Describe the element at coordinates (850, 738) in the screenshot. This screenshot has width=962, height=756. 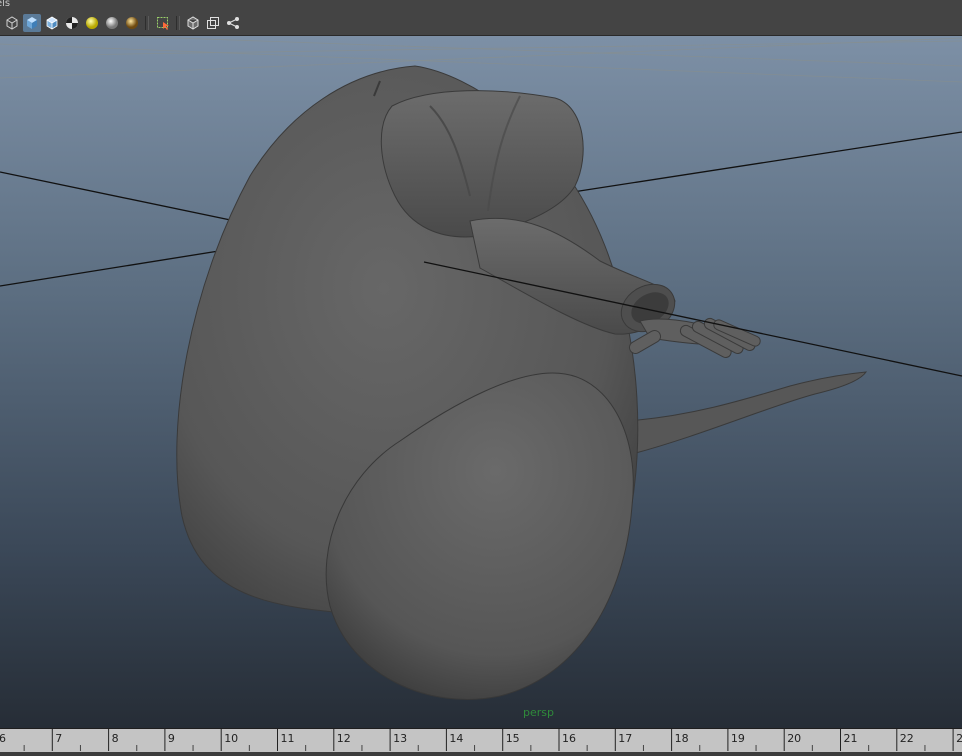
I see `frame-number-label: 21` at that location.